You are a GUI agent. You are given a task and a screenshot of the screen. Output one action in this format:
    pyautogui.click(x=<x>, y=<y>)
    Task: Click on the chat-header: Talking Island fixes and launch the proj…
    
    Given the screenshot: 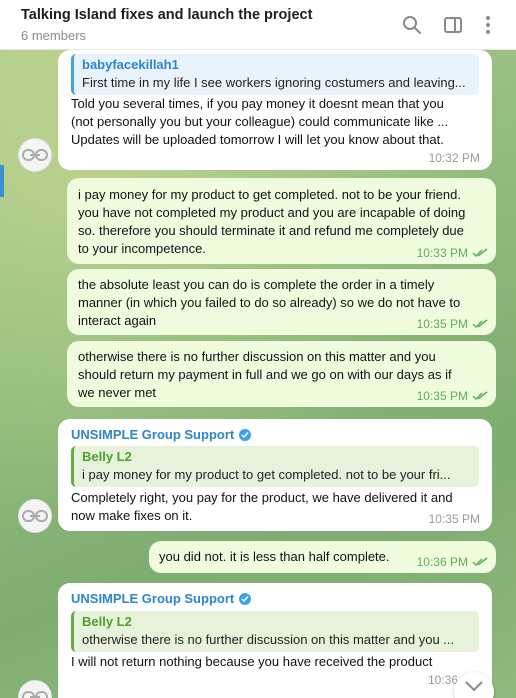 What is the action you would take?
    pyautogui.click(x=258, y=25)
    